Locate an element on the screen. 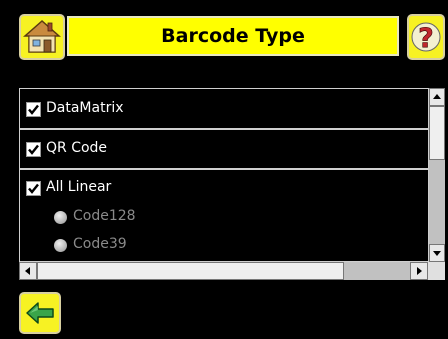 This screenshot has height=339, width=448. code39-label: Code39 is located at coordinates (100, 244).